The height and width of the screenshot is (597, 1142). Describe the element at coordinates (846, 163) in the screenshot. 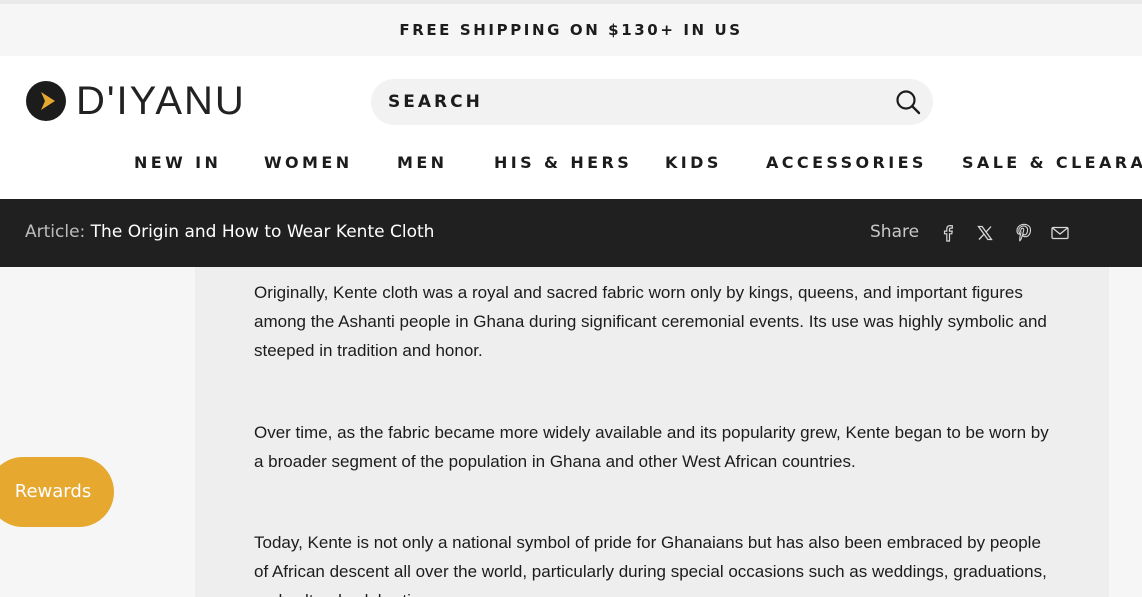

I see `nav-item-accessories: ACCESSORIES` at that location.